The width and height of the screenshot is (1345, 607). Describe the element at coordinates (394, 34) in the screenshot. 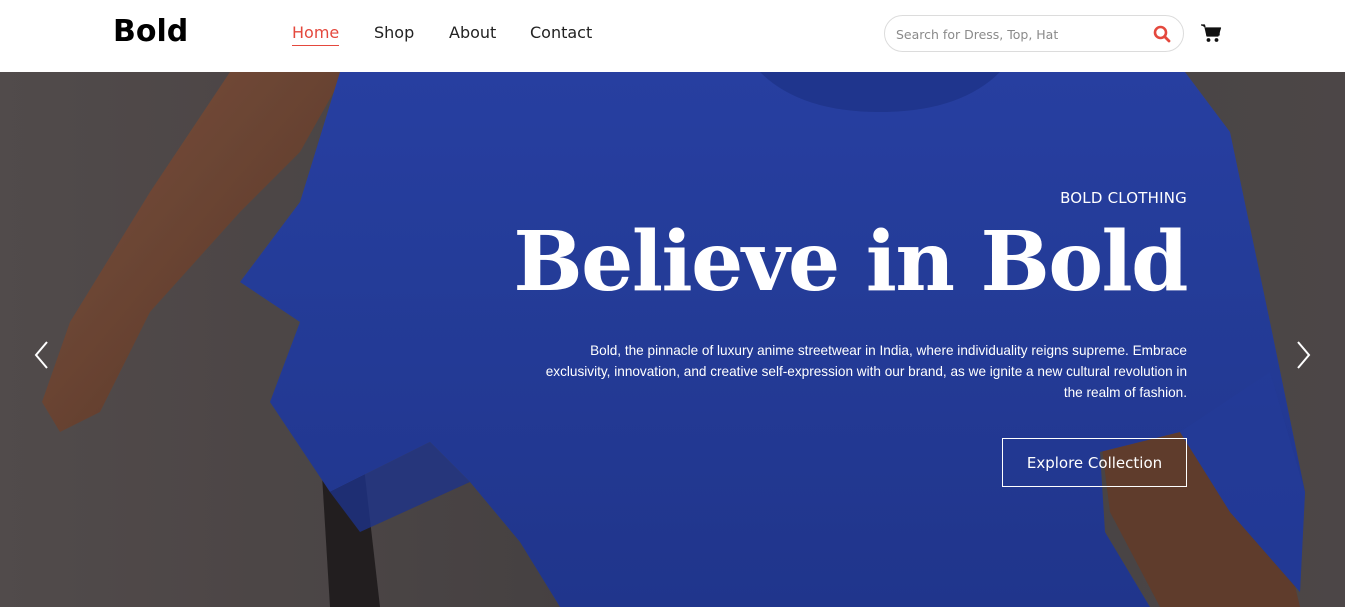

I see `nav-shop: Shop` at that location.